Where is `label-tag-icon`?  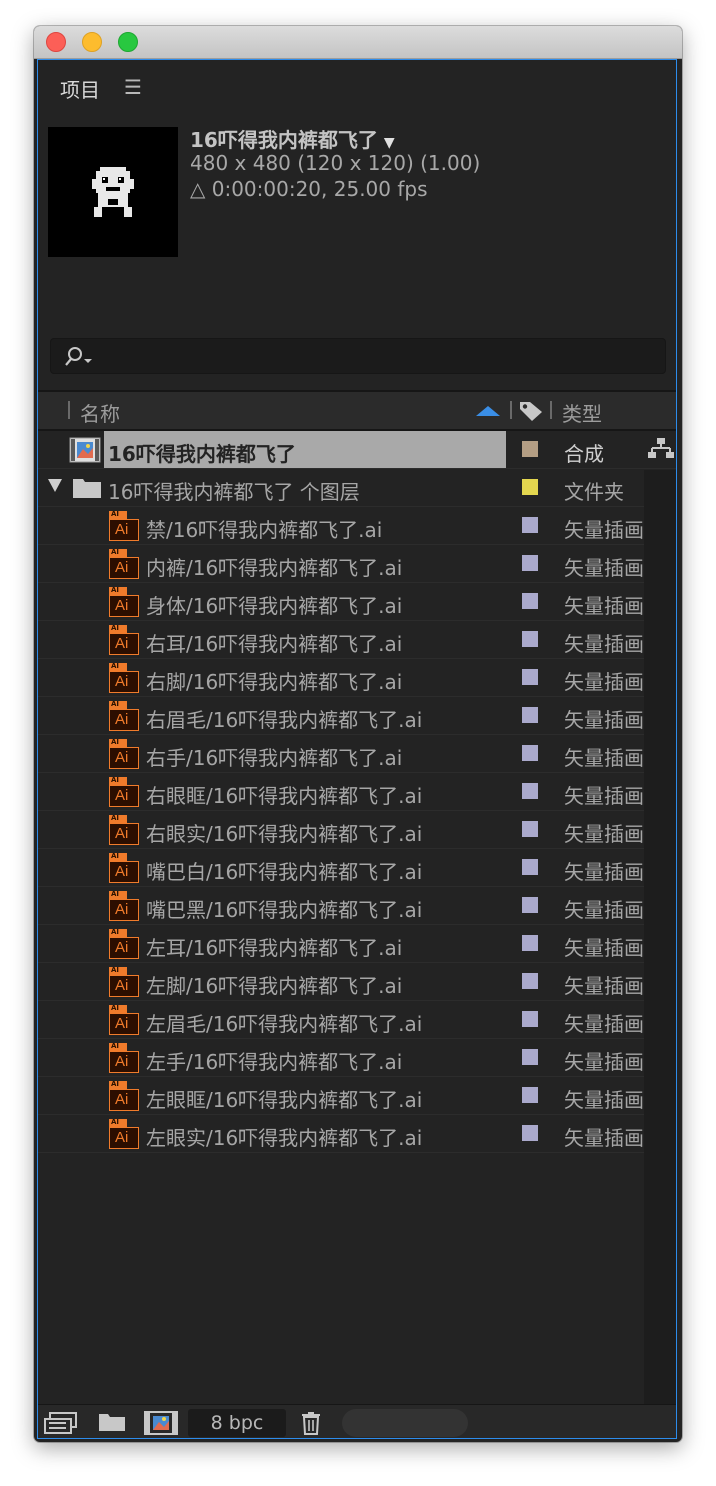
label-tag-icon is located at coordinates (531, 413).